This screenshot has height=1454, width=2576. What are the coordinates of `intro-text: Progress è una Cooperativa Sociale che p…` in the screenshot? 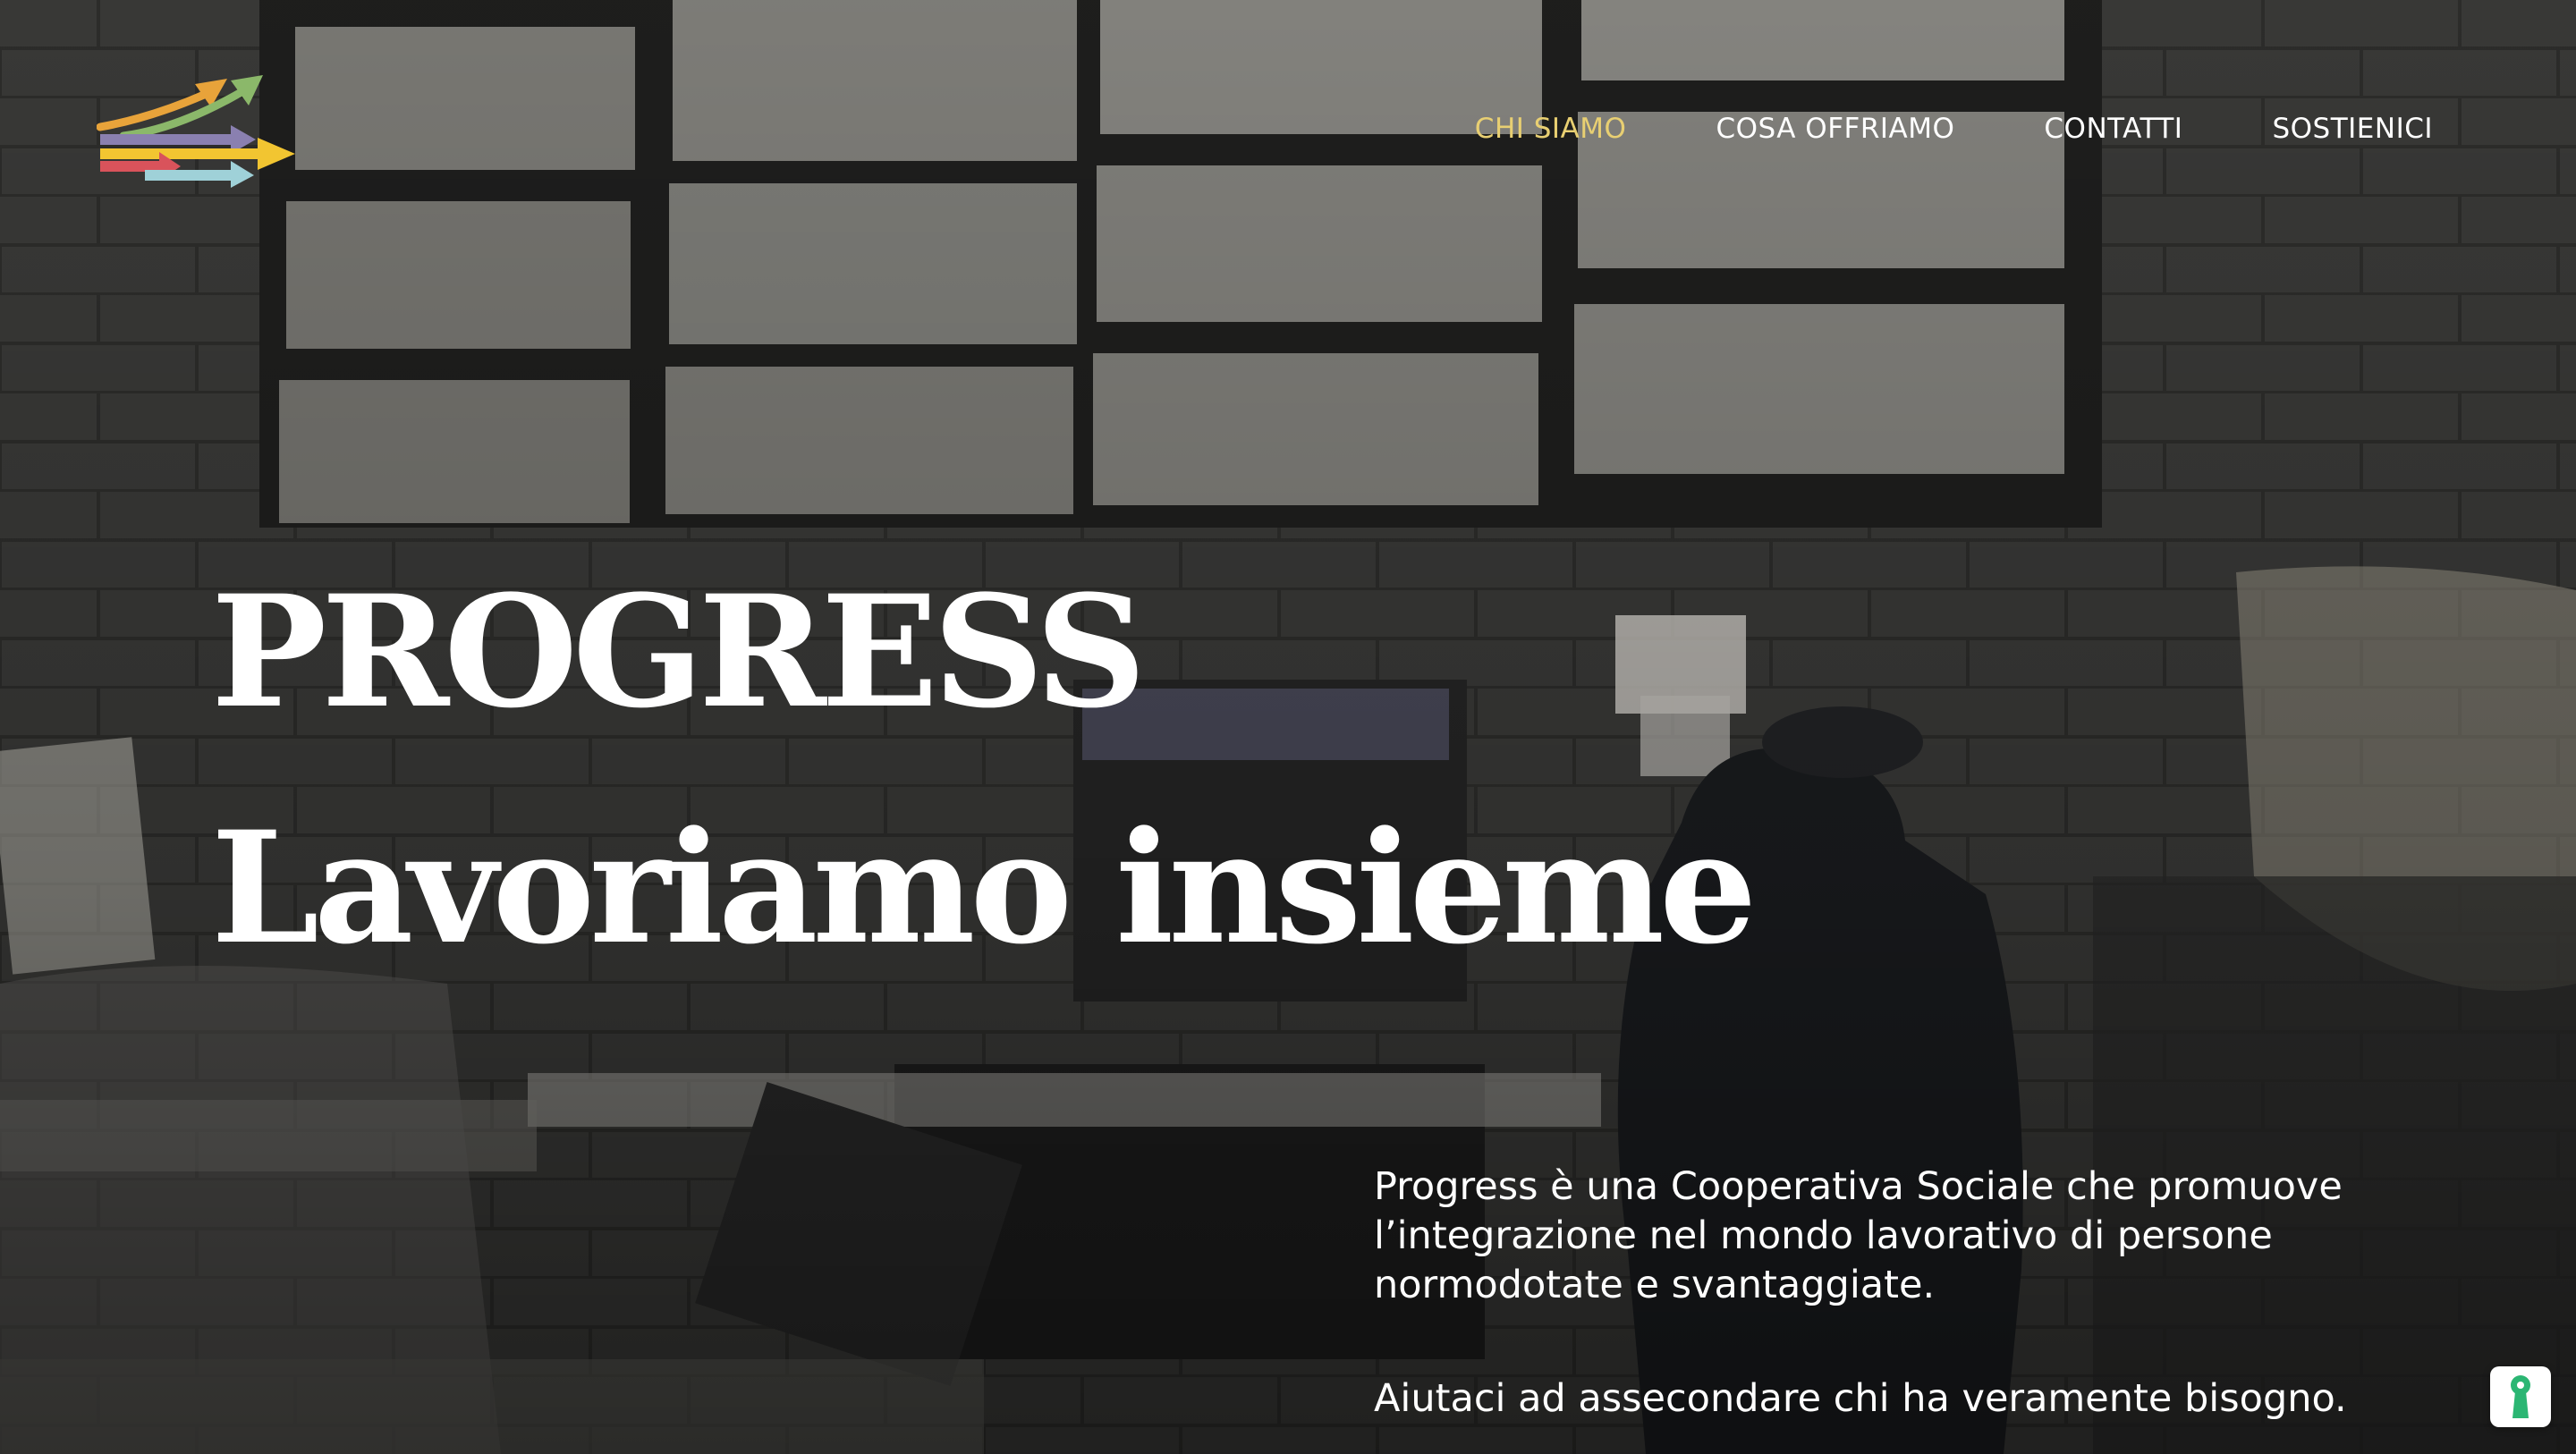 It's located at (1875, 1308).